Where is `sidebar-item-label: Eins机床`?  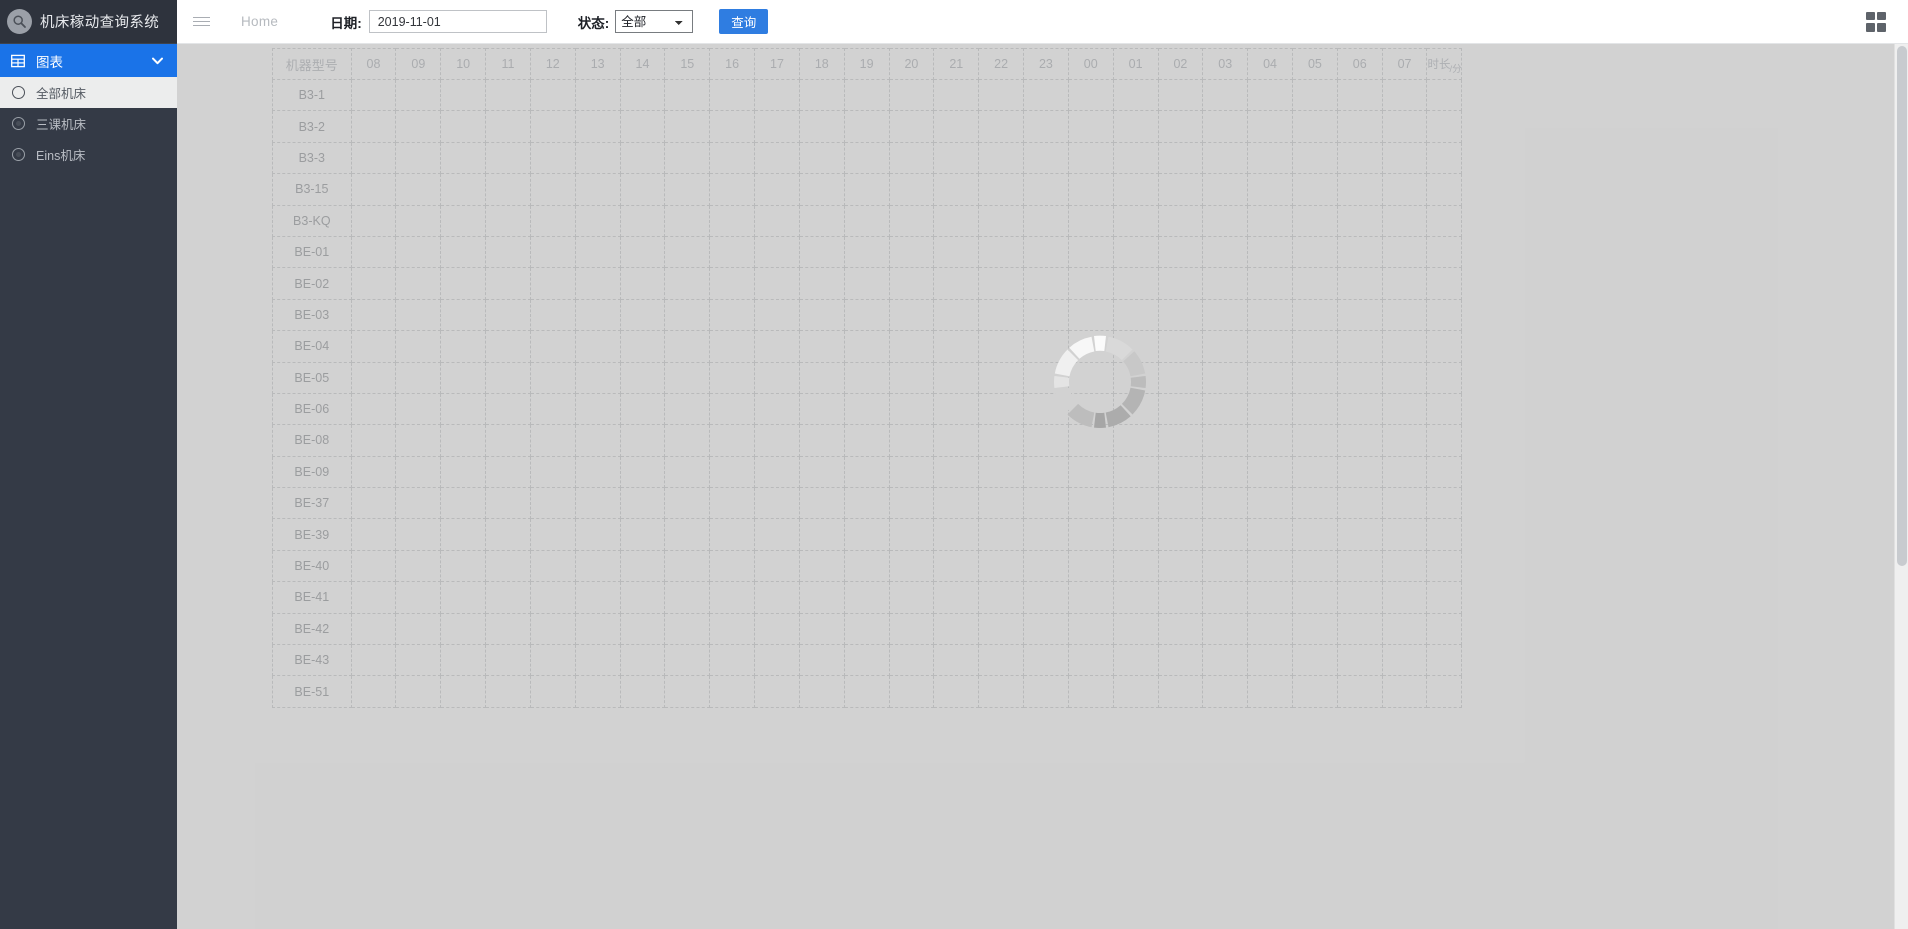
sidebar-item-label: Eins机床 is located at coordinates (61, 156).